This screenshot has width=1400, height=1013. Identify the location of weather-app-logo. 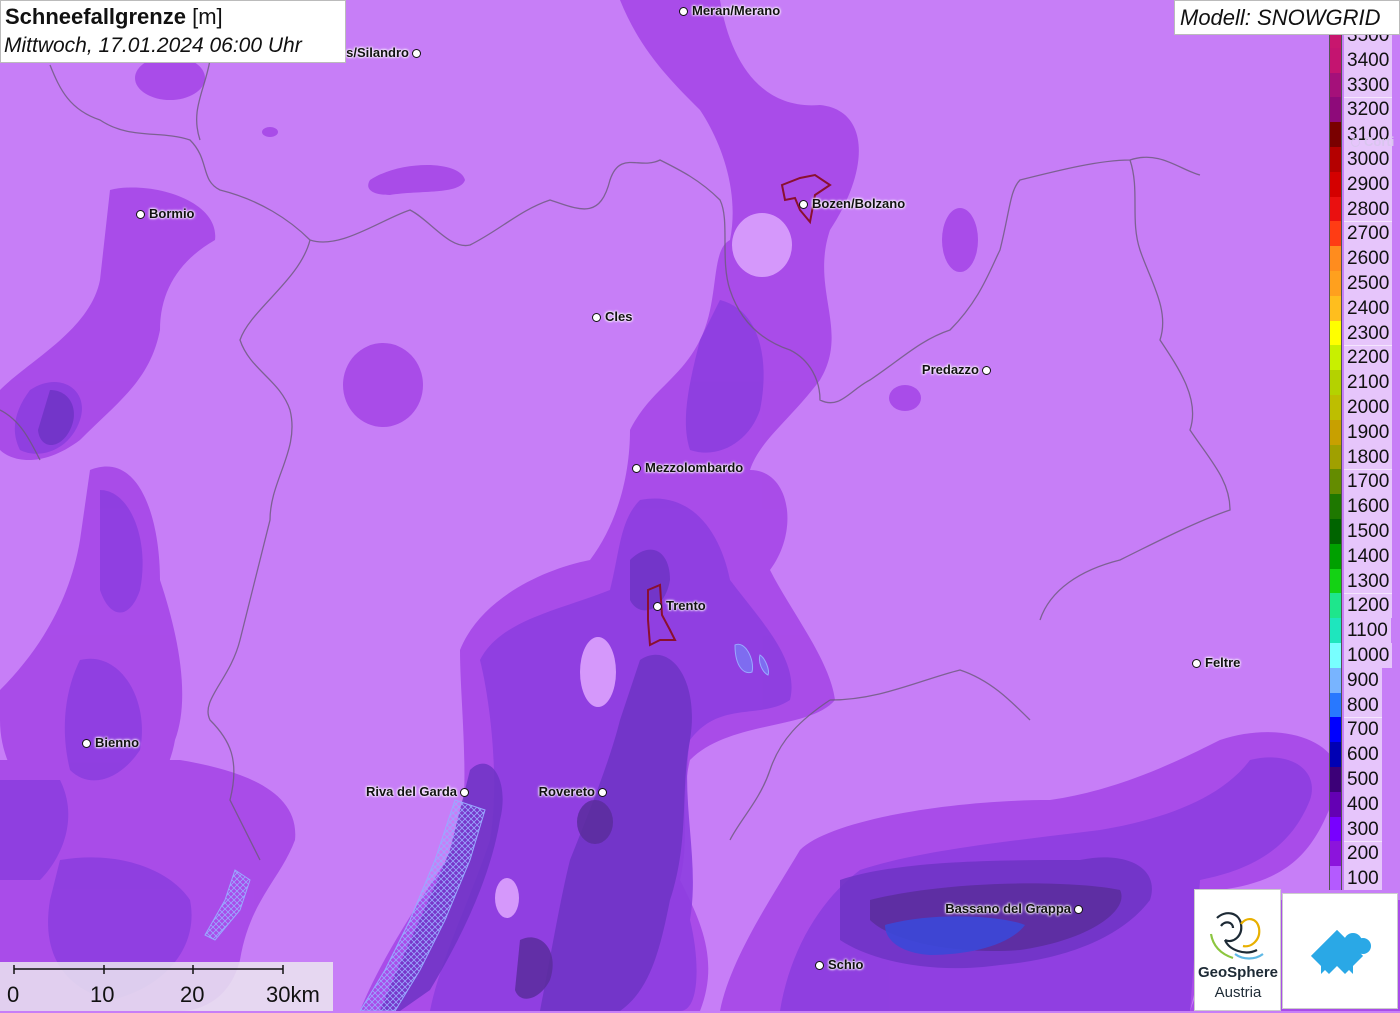
(1340, 951).